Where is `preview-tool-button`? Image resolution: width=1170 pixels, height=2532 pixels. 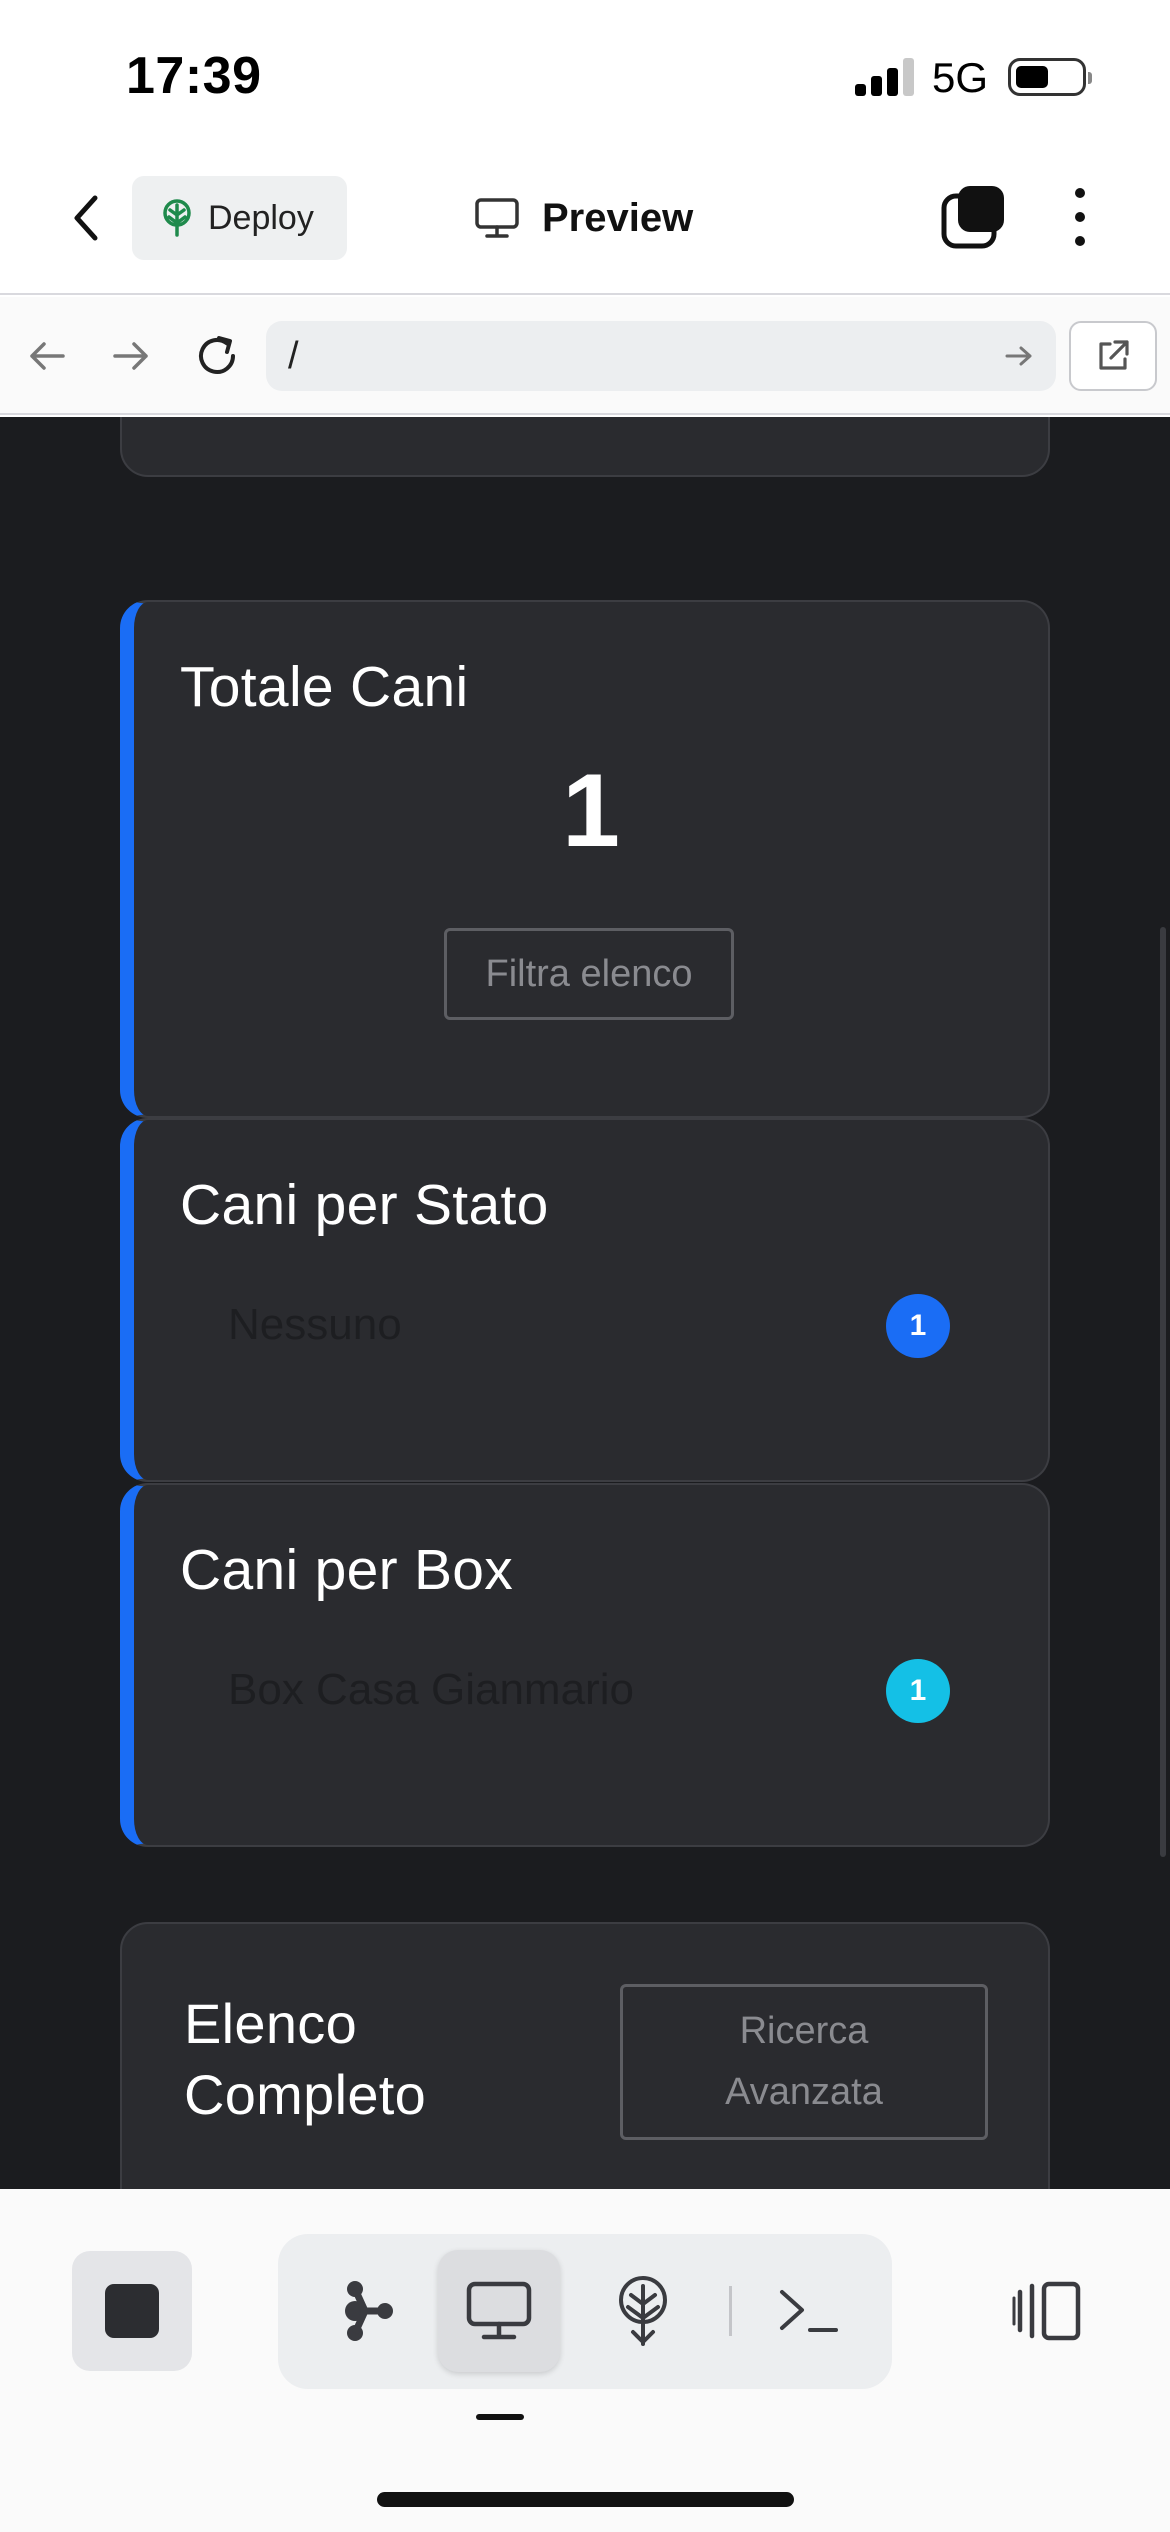
preview-tool-button is located at coordinates (499, 2311).